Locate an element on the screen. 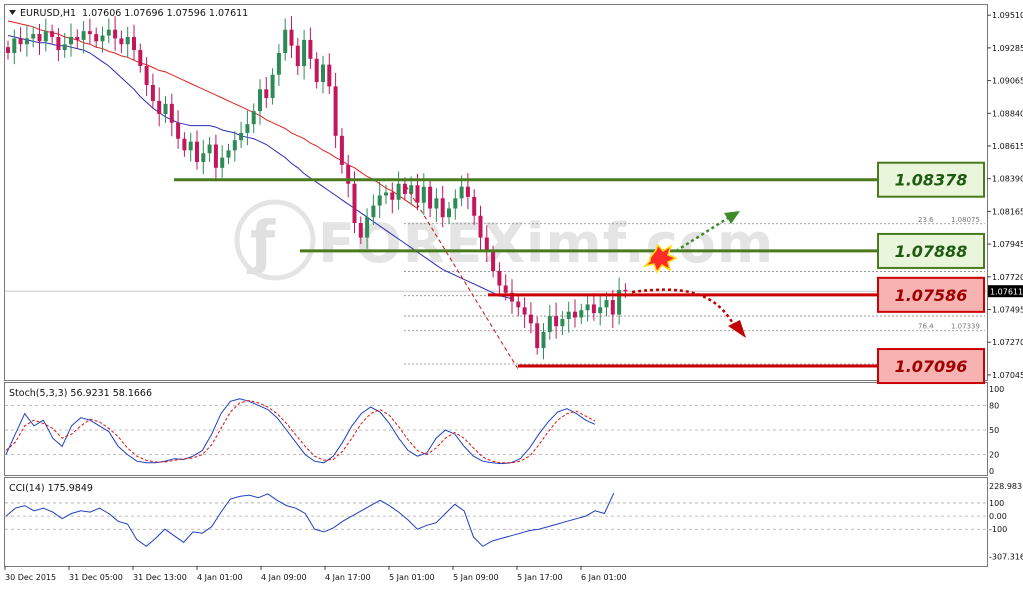 This screenshot has height=593, width=1023. cci-axis-label: 100 is located at coordinates (996, 503).